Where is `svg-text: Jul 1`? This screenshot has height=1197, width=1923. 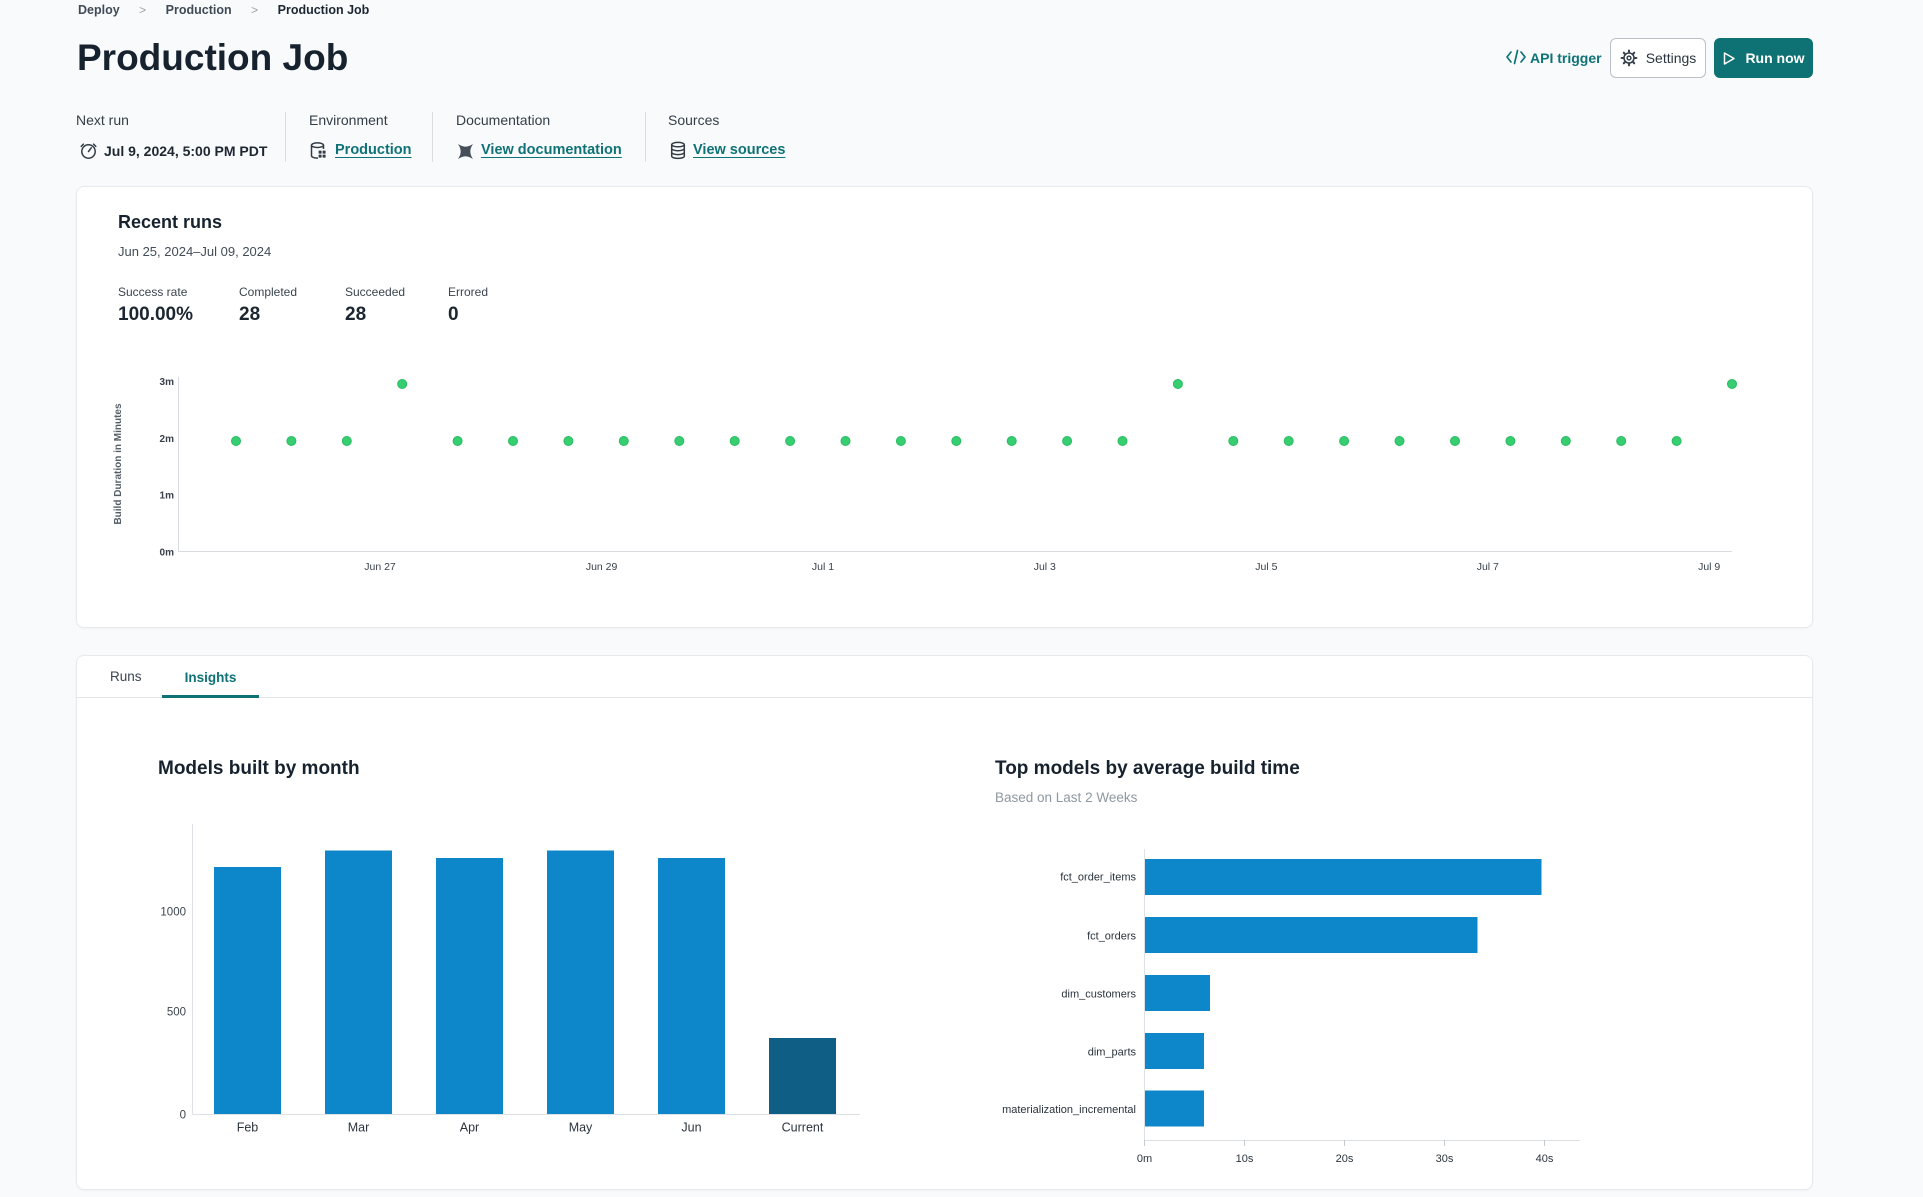
svg-text: Jul 1 is located at coordinates (823, 567).